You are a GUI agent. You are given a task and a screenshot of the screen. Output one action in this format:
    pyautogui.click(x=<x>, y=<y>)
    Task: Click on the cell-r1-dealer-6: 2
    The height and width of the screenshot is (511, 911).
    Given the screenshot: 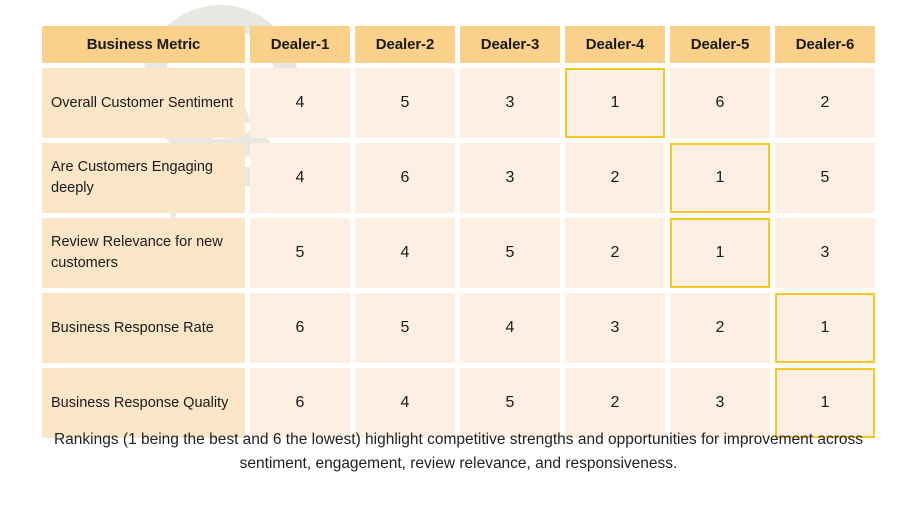 What is the action you would take?
    pyautogui.click(x=825, y=103)
    